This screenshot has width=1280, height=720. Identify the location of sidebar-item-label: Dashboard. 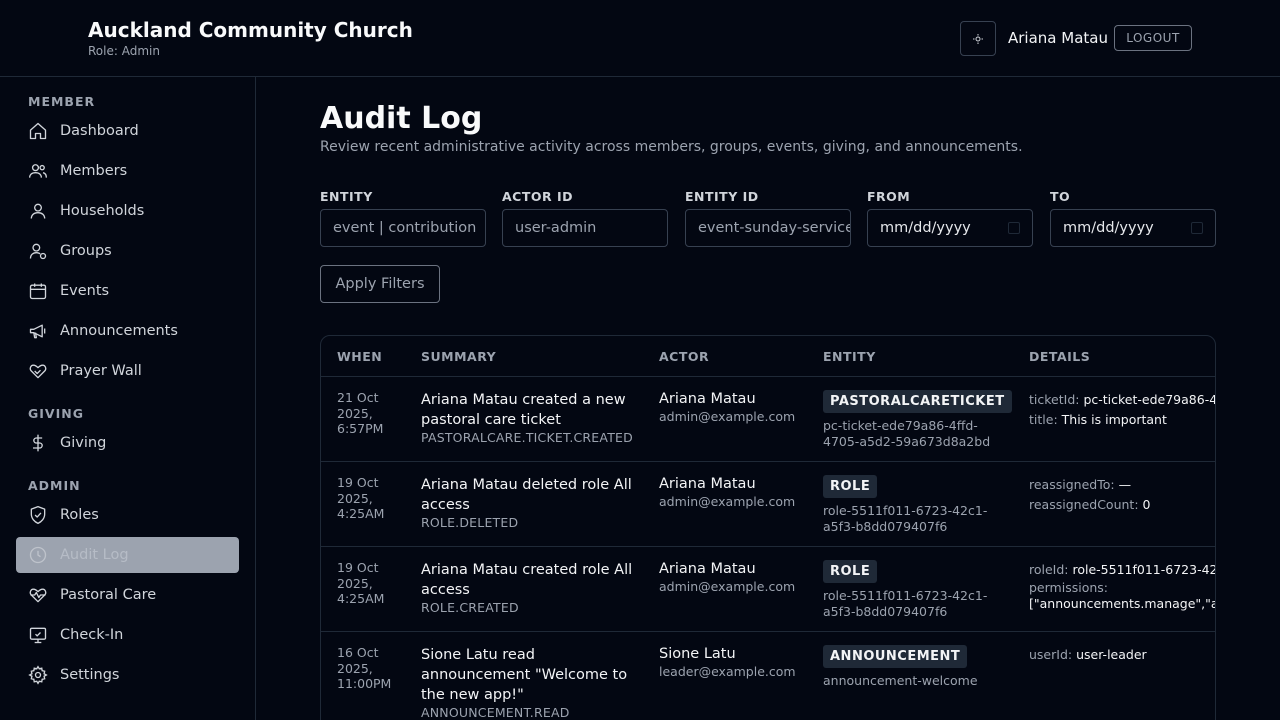
(99, 131).